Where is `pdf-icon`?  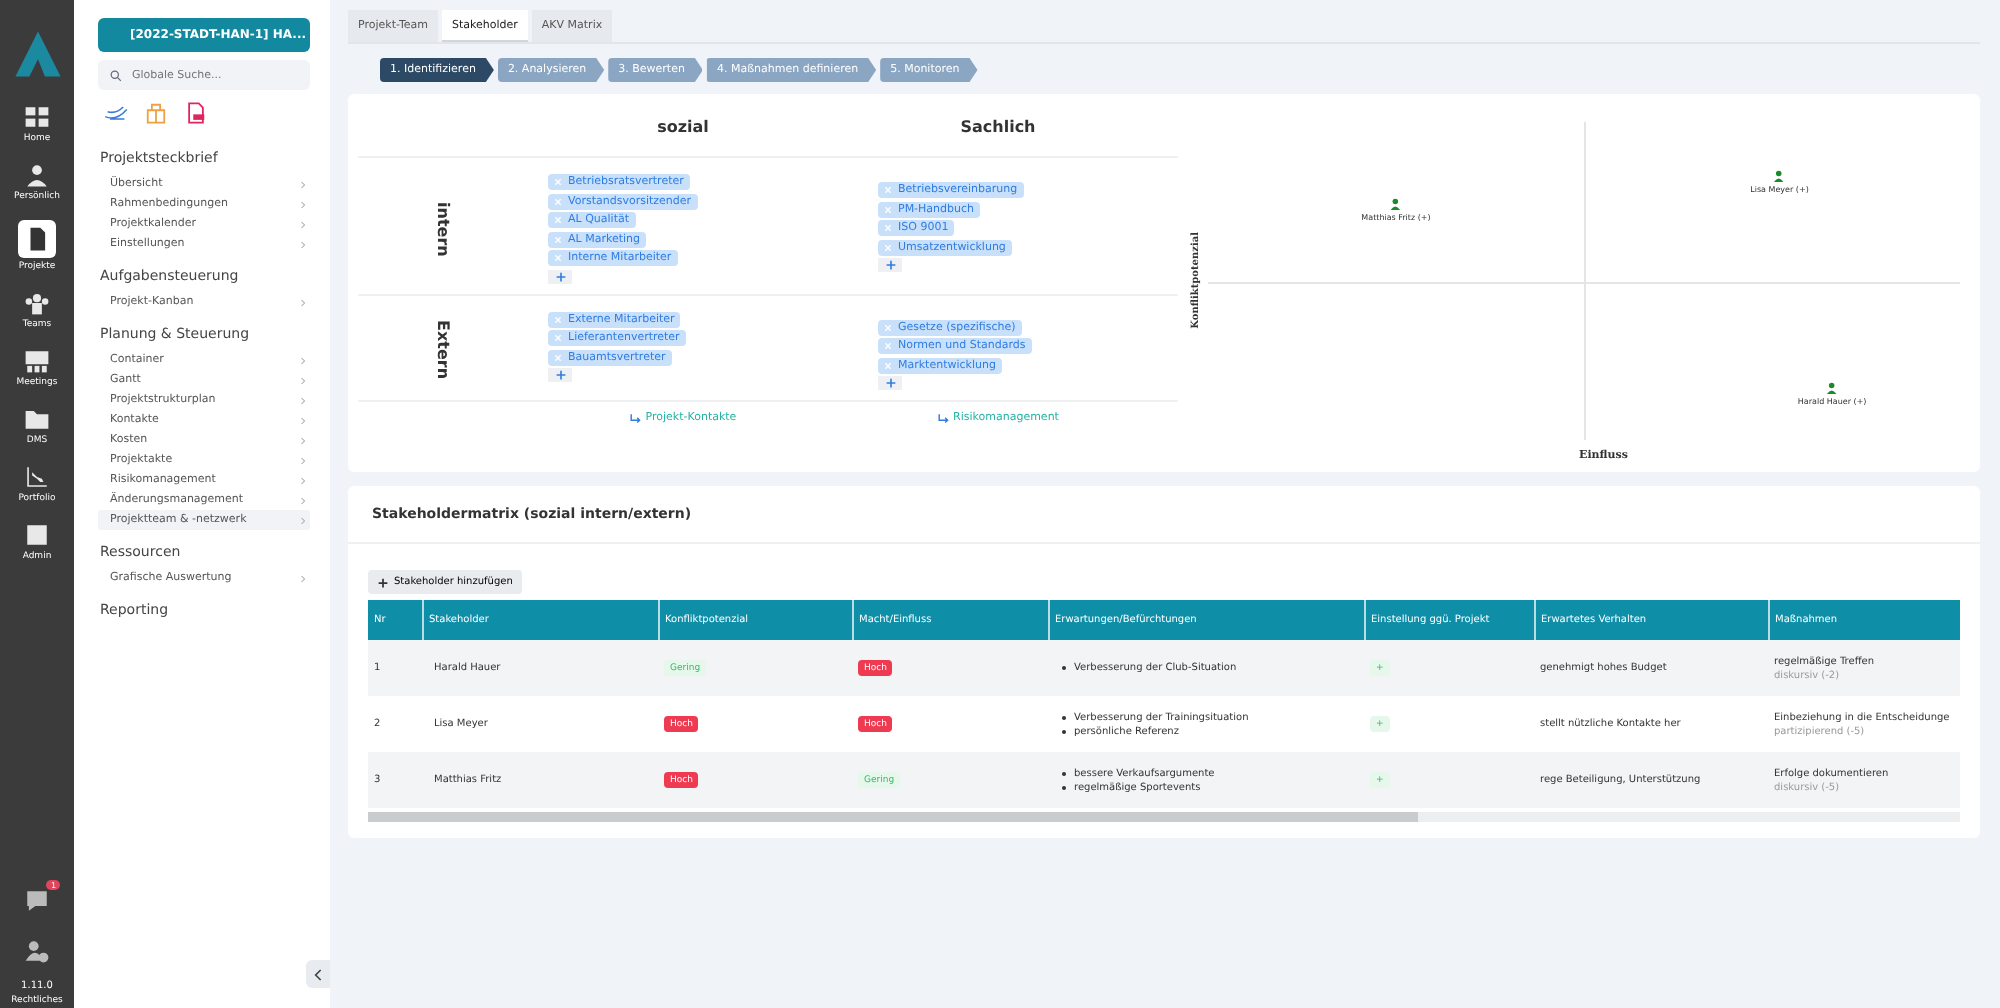 pdf-icon is located at coordinates (196, 113).